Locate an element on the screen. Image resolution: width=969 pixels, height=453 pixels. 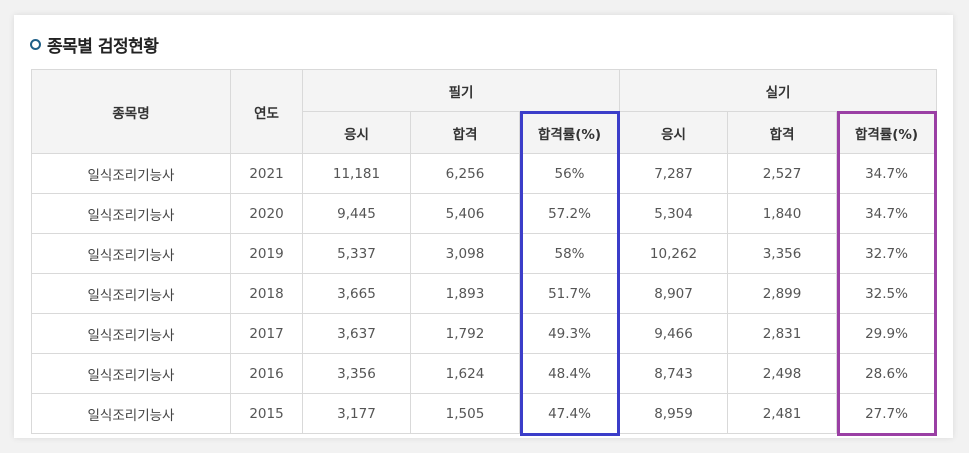
header-practical: 실기 is located at coordinates (778, 90).